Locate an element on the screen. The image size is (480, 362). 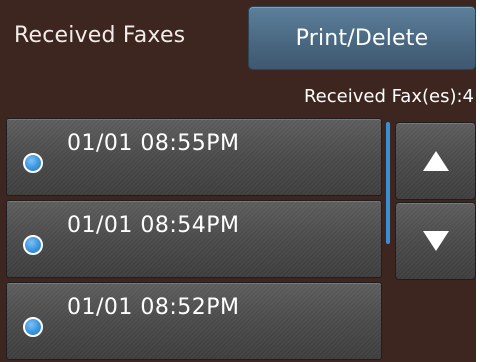
scroll-down-button is located at coordinates (435, 241).